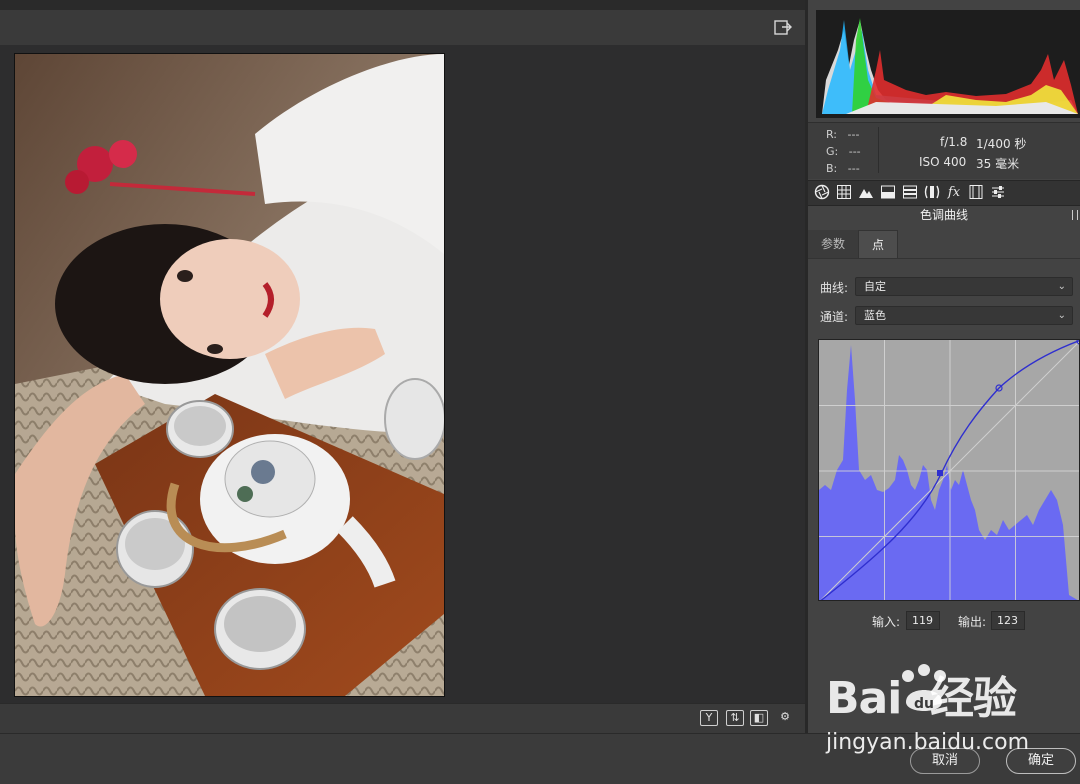 The height and width of the screenshot is (784, 1080). Describe the element at coordinates (759, 718) in the screenshot. I see `copy-settings-icon: ◧` at that location.